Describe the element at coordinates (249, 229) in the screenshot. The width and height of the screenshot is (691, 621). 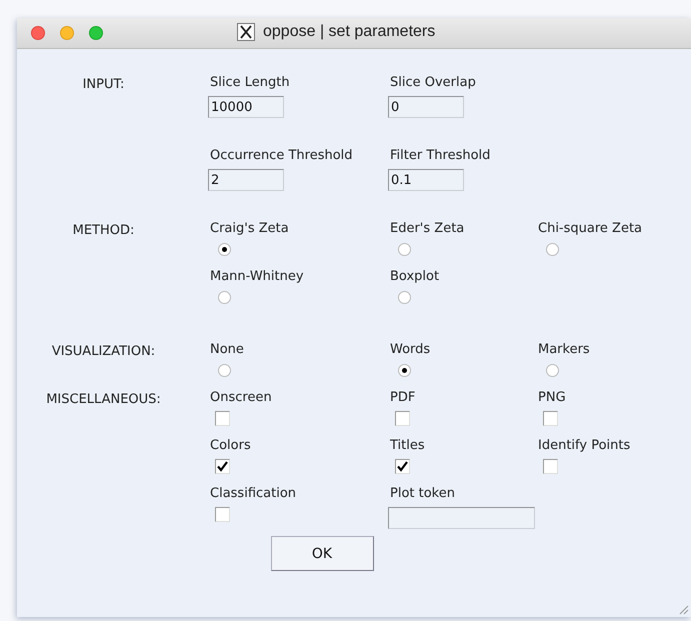
I see `option-label: Craig's Zeta` at that location.